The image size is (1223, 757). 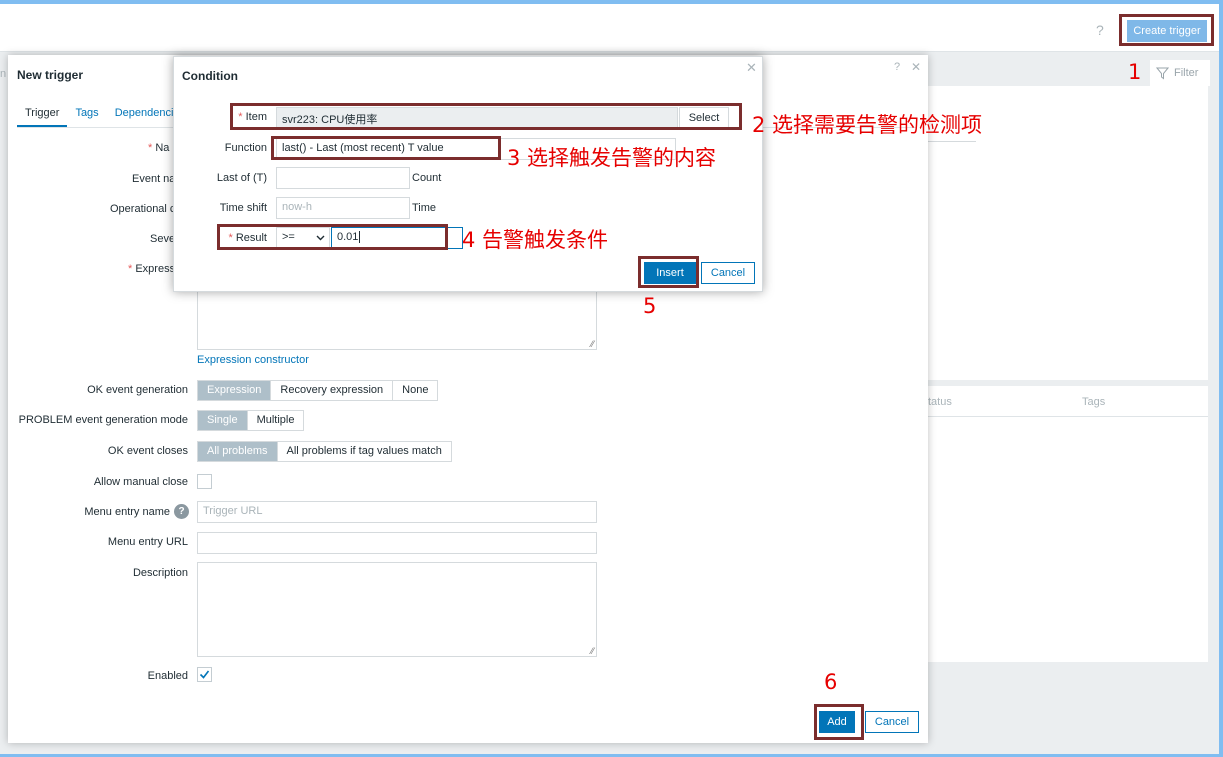 I want to click on allow-manual-close-checkbox, so click(x=204, y=481).